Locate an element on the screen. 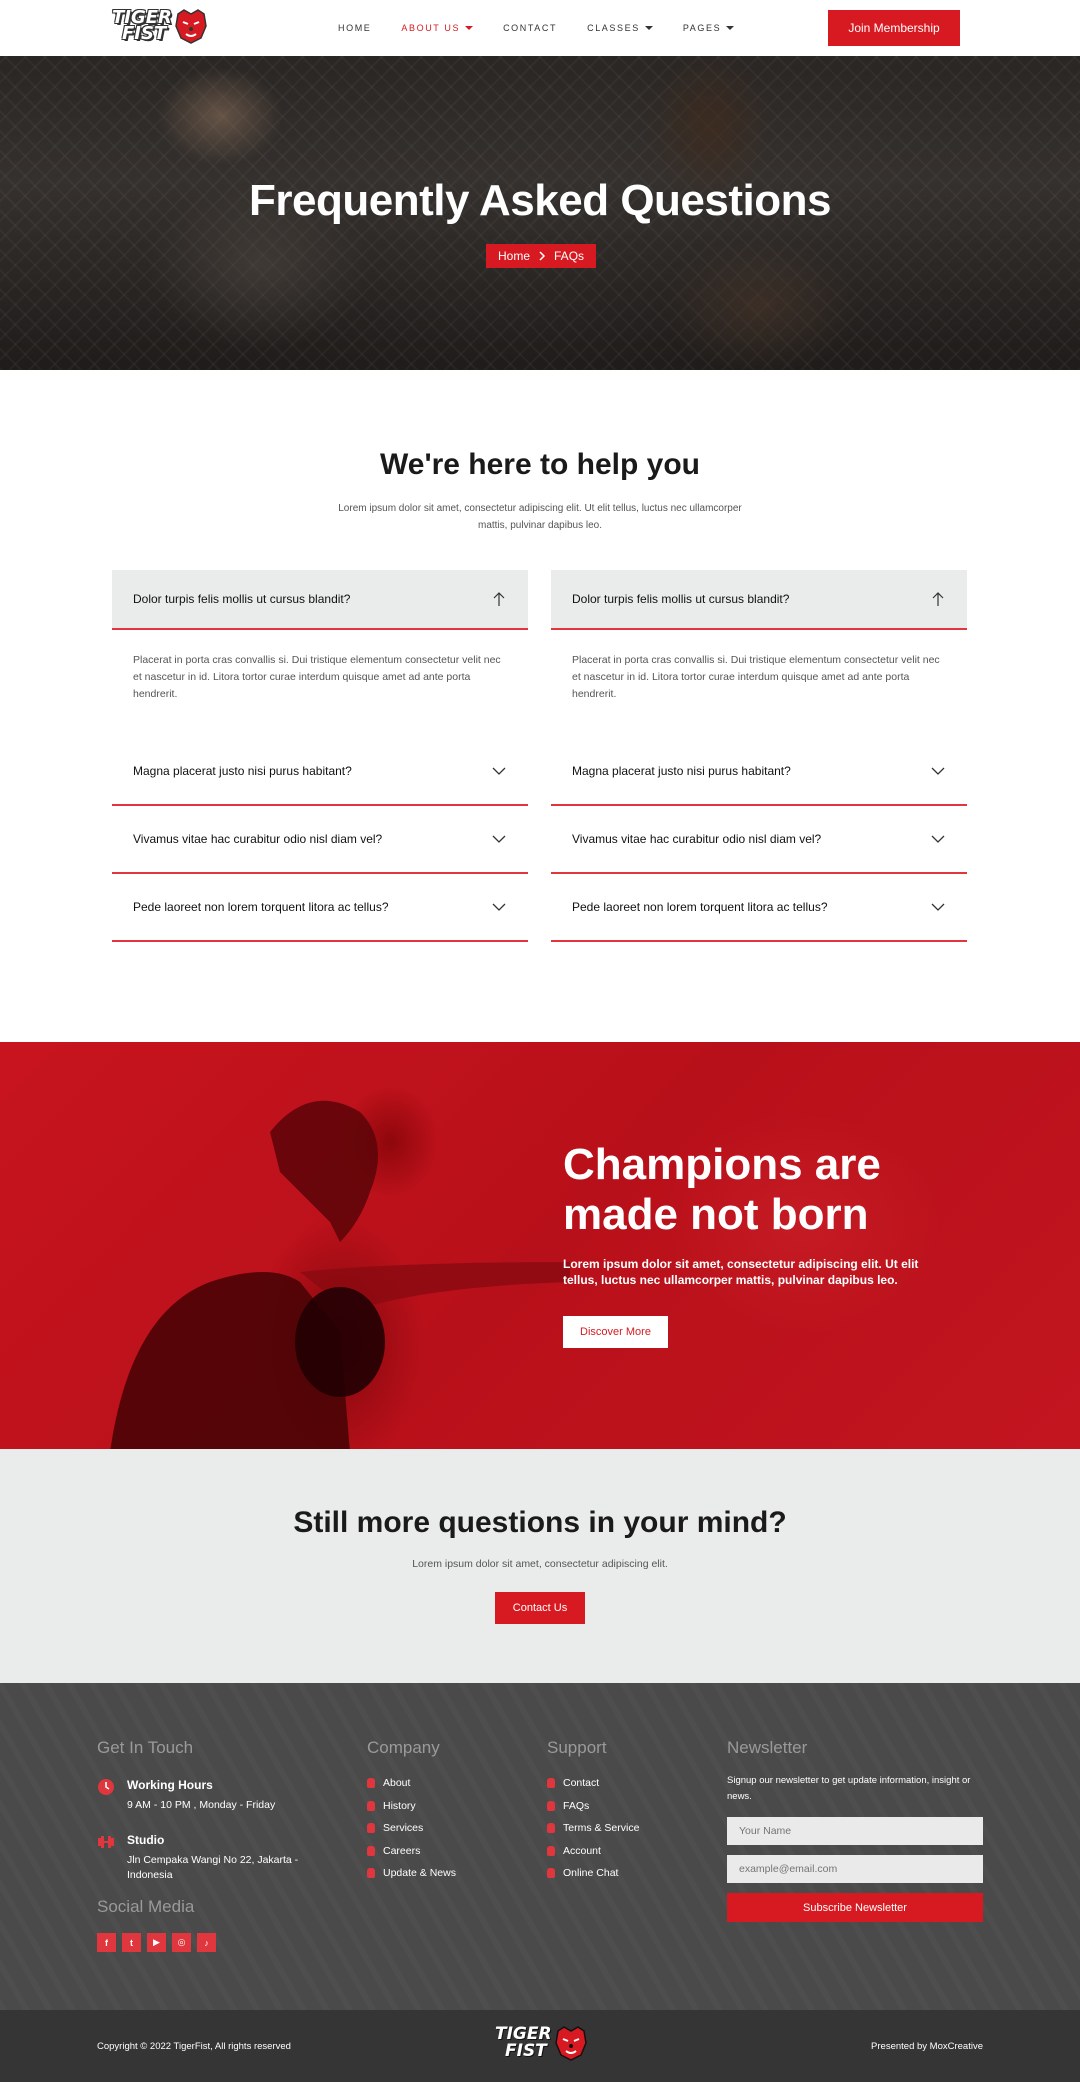 The image size is (1080, 2082). subscribe-newsletter-button: Subscribe Newsletter is located at coordinates (855, 1907).